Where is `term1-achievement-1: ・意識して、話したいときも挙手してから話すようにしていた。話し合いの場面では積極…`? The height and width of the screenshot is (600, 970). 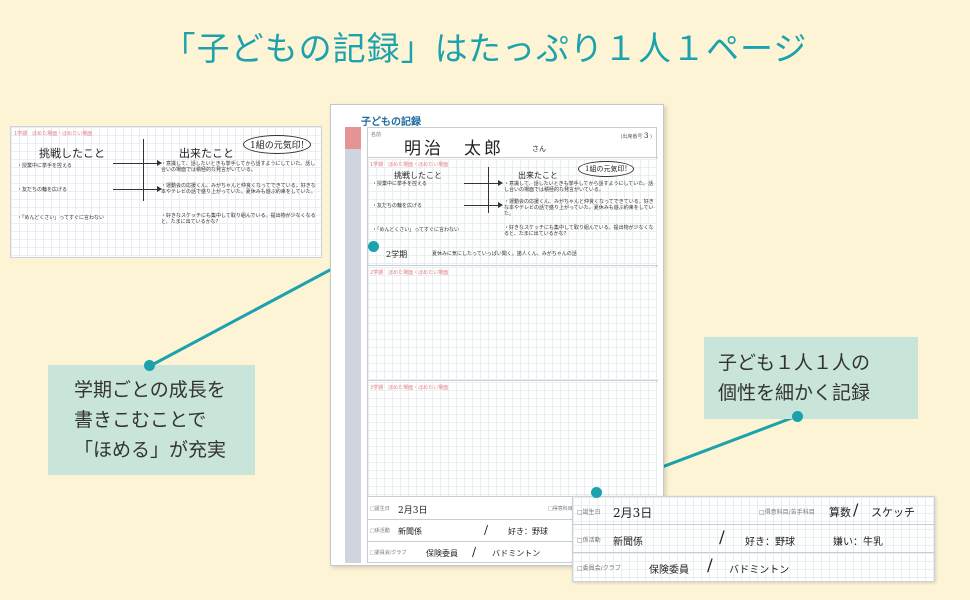
term1-achievement-1: ・意識して、話したいときも挙手してから話すようにしていた。話し合いの場面では積極… is located at coordinates (579, 187).